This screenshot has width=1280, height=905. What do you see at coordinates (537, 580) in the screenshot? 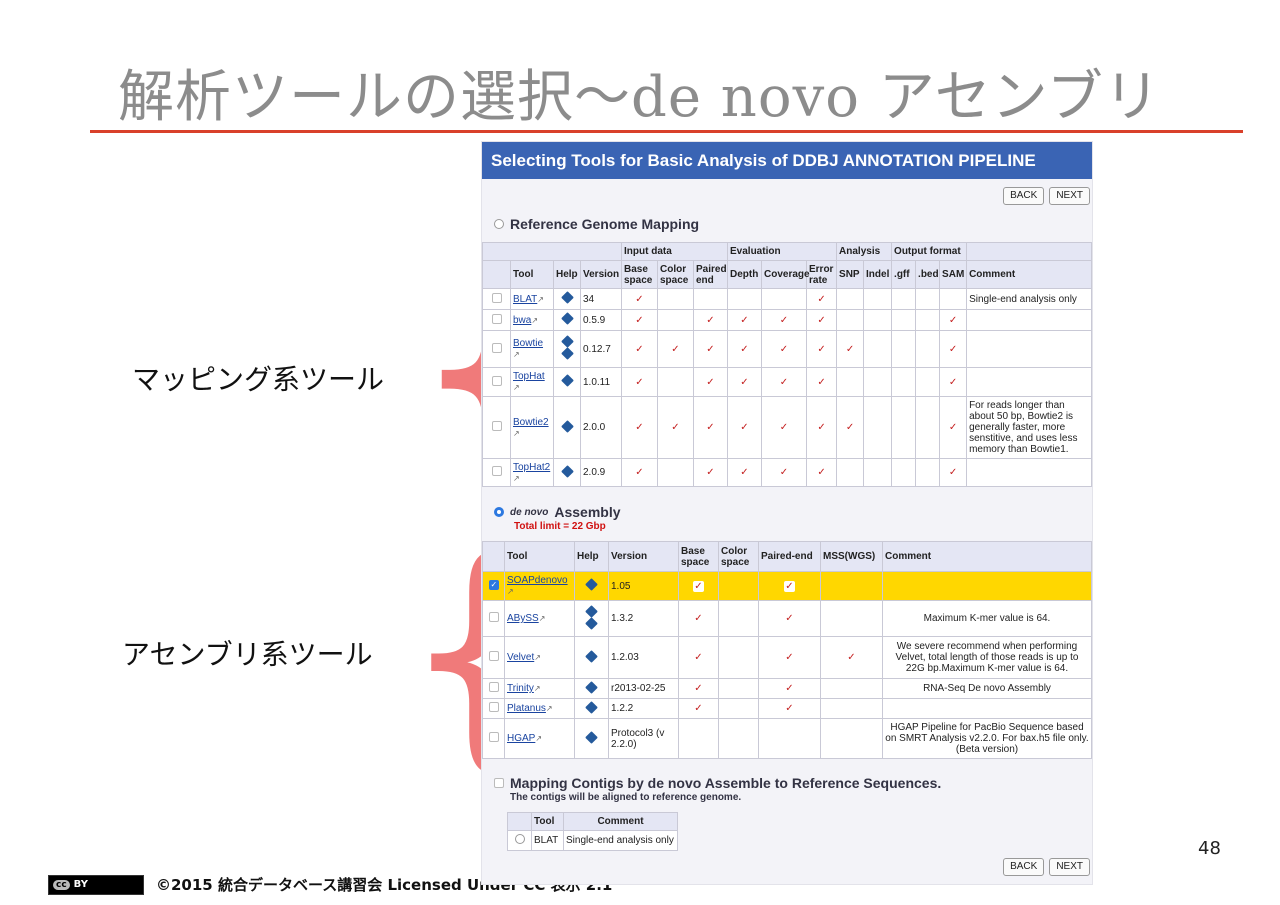
I see `tool-link-soapdenovo: SOAPdenovo` at bounding box center [537, 580].